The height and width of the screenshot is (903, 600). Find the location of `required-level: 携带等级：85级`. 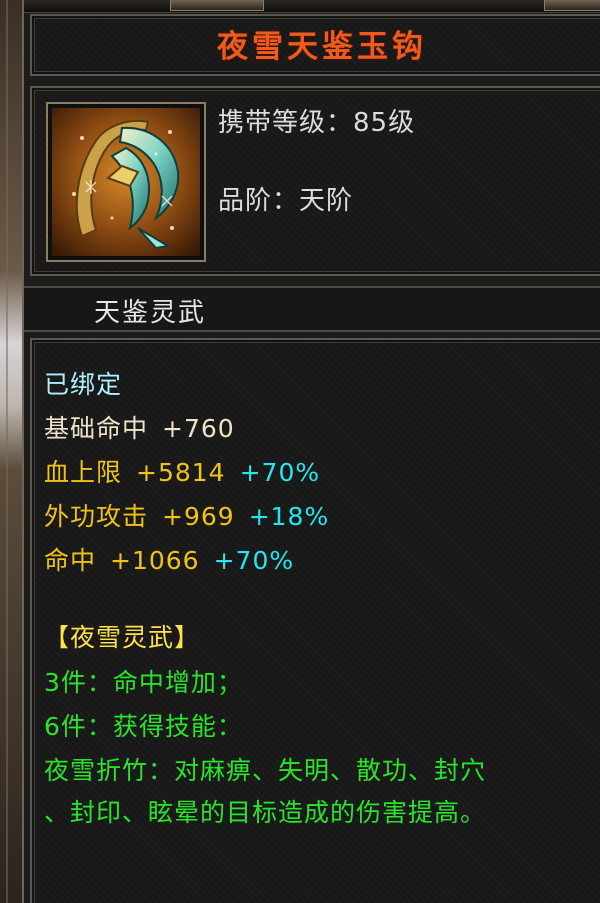

required-level: 携带等级：85级 is located at coordinates (316, 120).